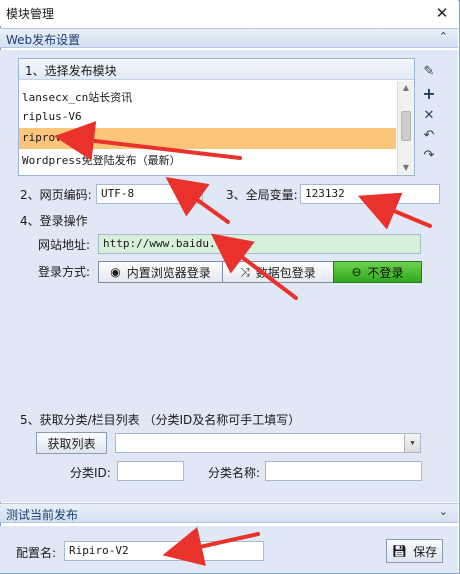 This screenshot has height=574, width=460. I want to click on globe-icon: ◉, so click(115, 272).